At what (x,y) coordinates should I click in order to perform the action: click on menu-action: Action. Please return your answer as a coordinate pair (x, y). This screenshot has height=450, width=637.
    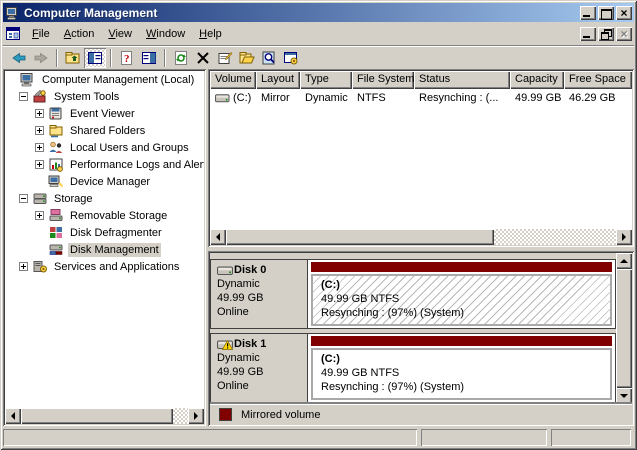
    Looking at the image, I should click on (79, 34).